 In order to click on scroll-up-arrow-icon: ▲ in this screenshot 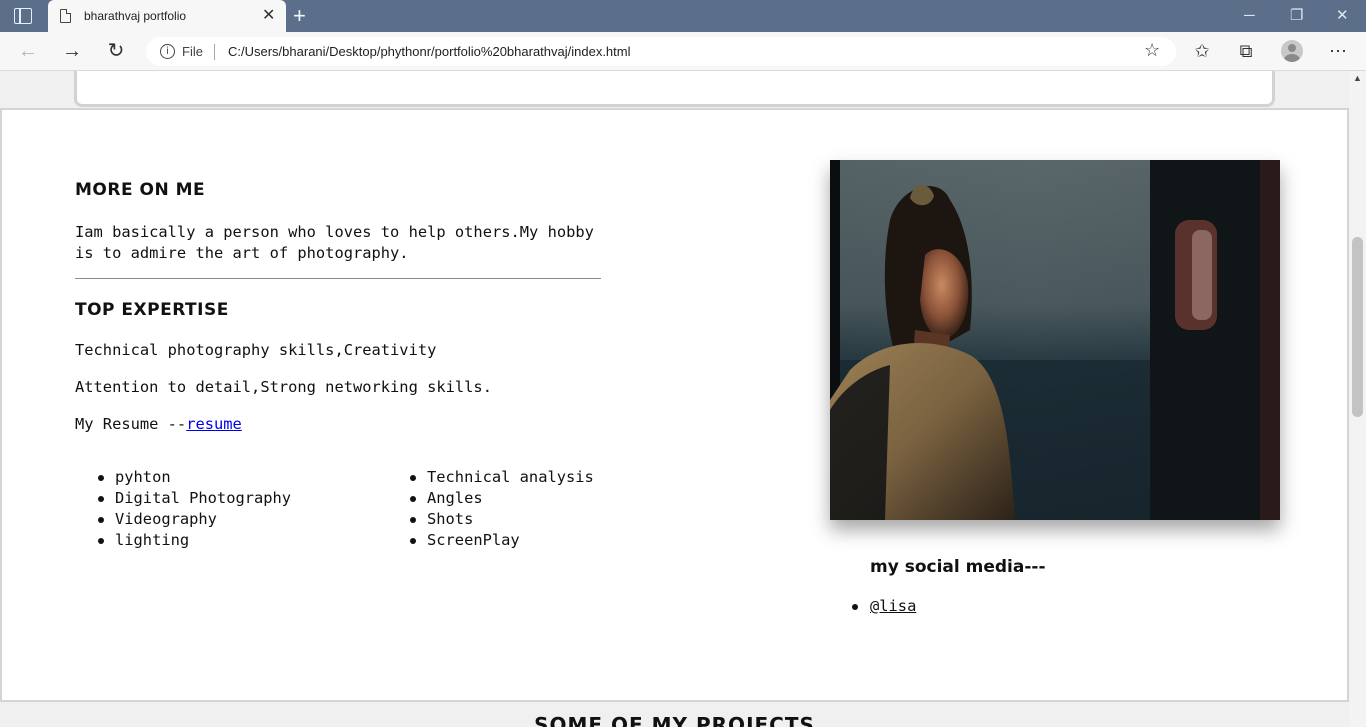, I will do `click(1357, 78)`.